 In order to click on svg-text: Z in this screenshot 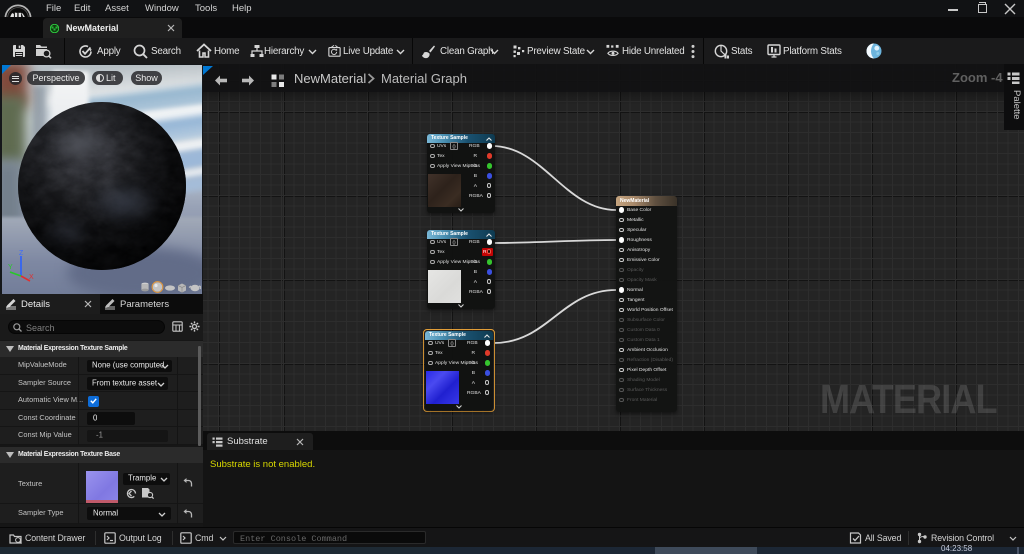, I will do `click(21, 253)`.